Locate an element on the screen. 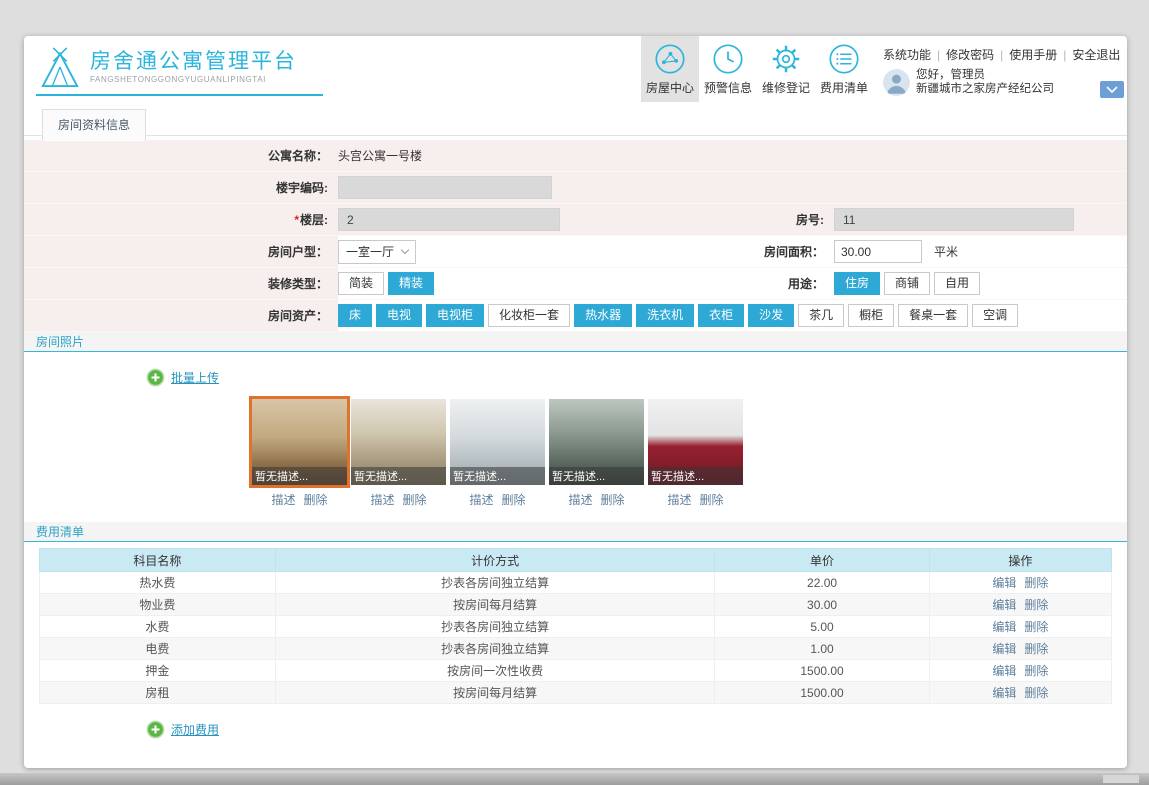 Image resolution: width=1149 pixels, height=785 pixels. nav-item-housing-center: 房屋中心 is located at coordinates (670, 69).